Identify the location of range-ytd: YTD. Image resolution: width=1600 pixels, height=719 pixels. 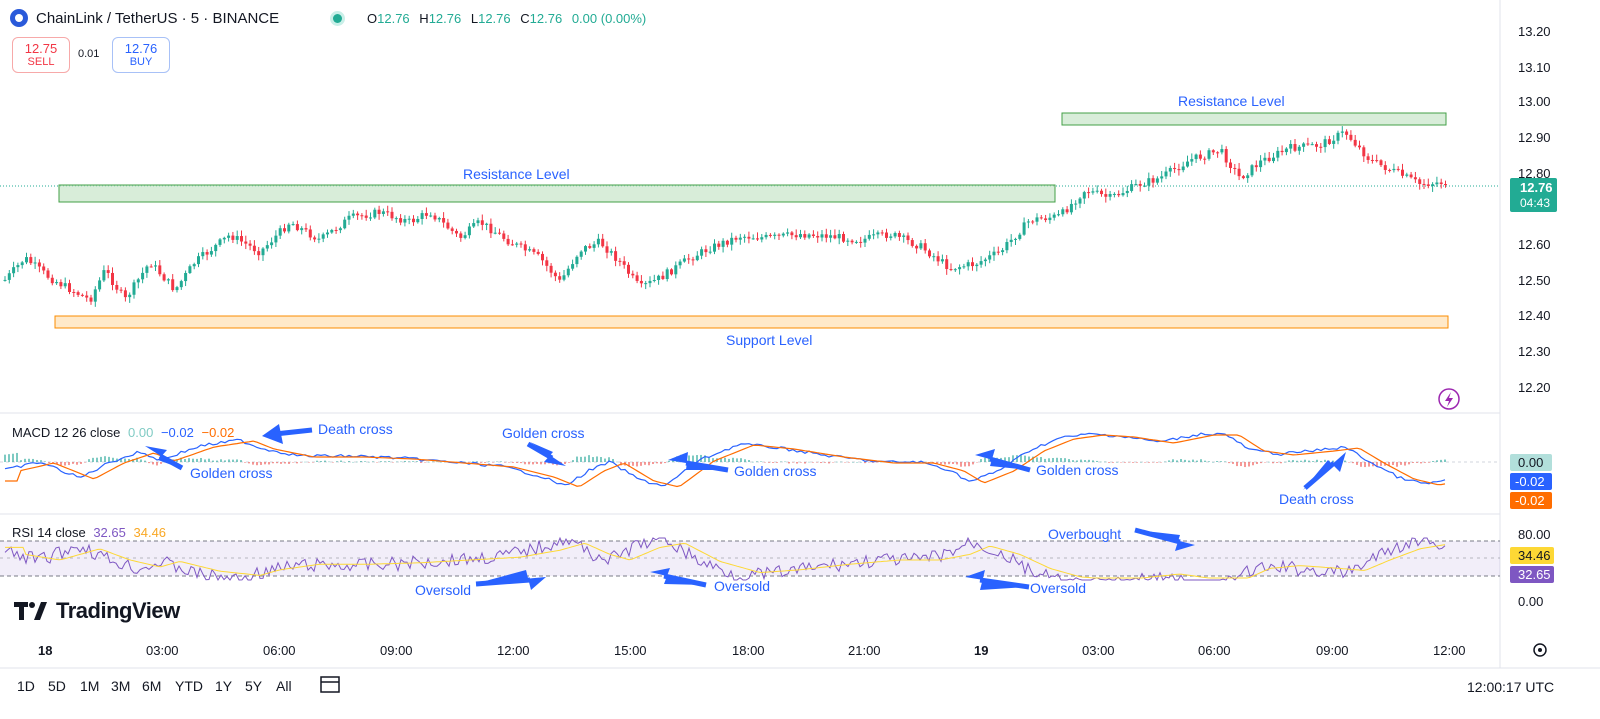
(189, 686).